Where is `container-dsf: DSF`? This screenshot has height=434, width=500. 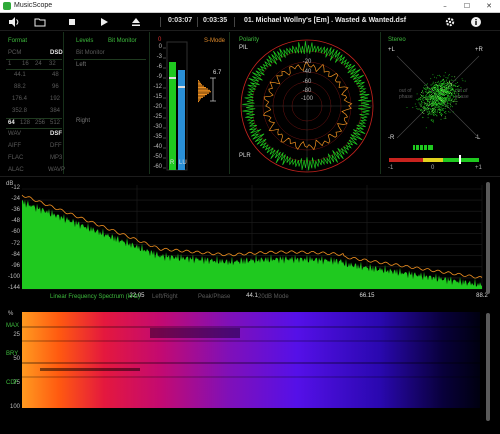 container-dsf: DSF is located at coordinates (56, 134).